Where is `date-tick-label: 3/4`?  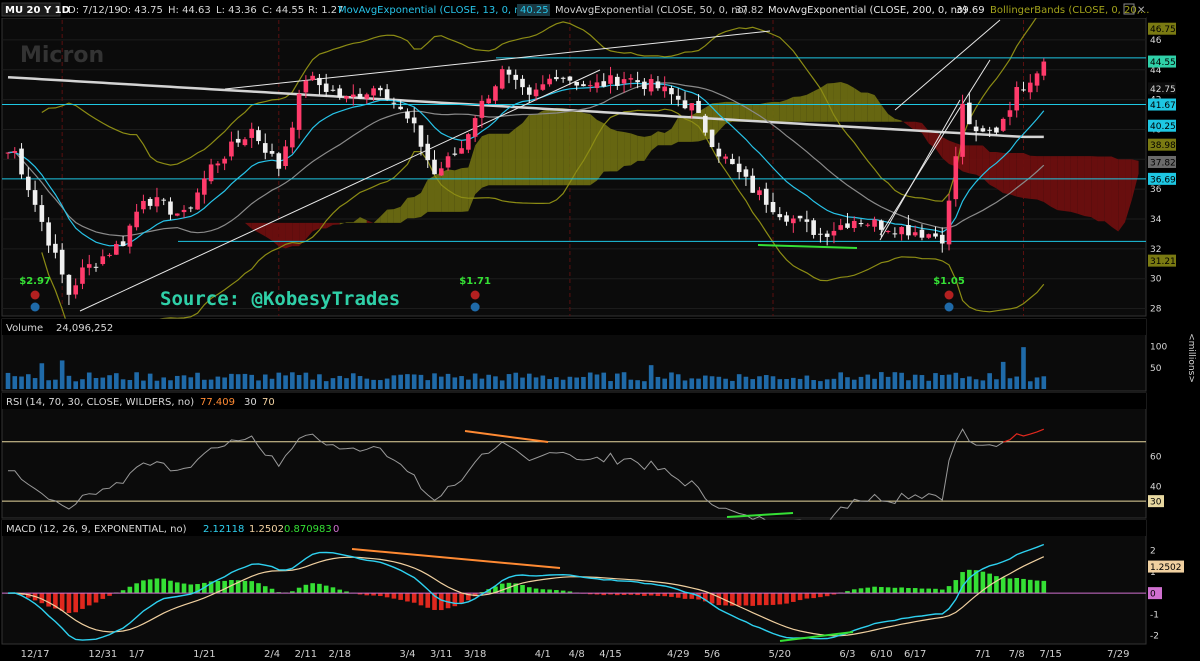
date-tick-label: 3/4 is located at coordinates (407, 654).